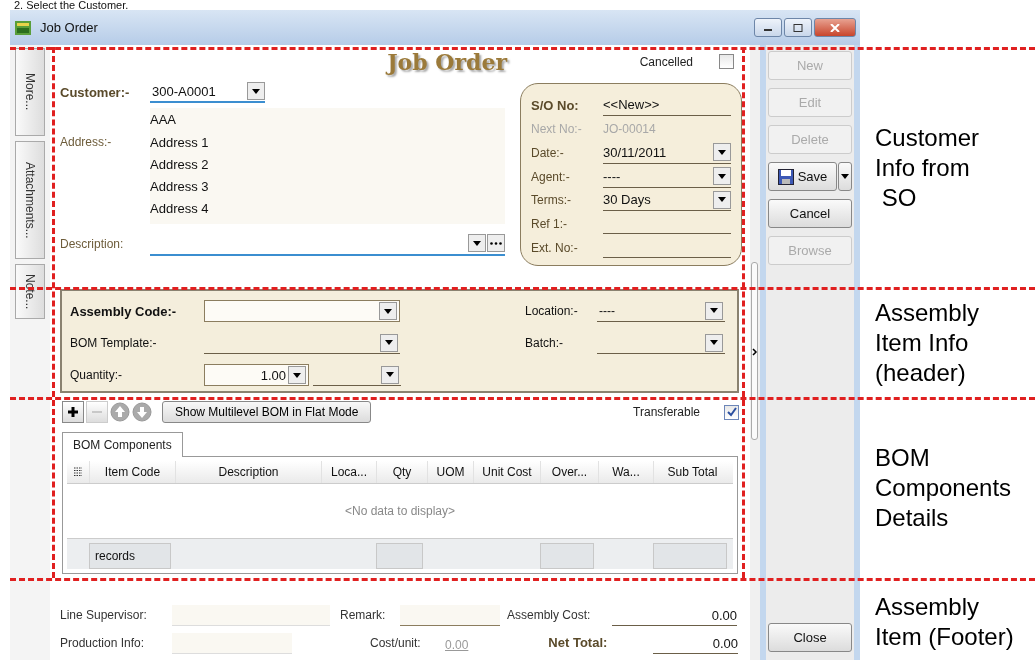 The height and width of the screenshot is (660, 1035). What do you see at coordinates (768, 27) in the screenshot?
I see `minimize-button` at bounding box center [768, 27].